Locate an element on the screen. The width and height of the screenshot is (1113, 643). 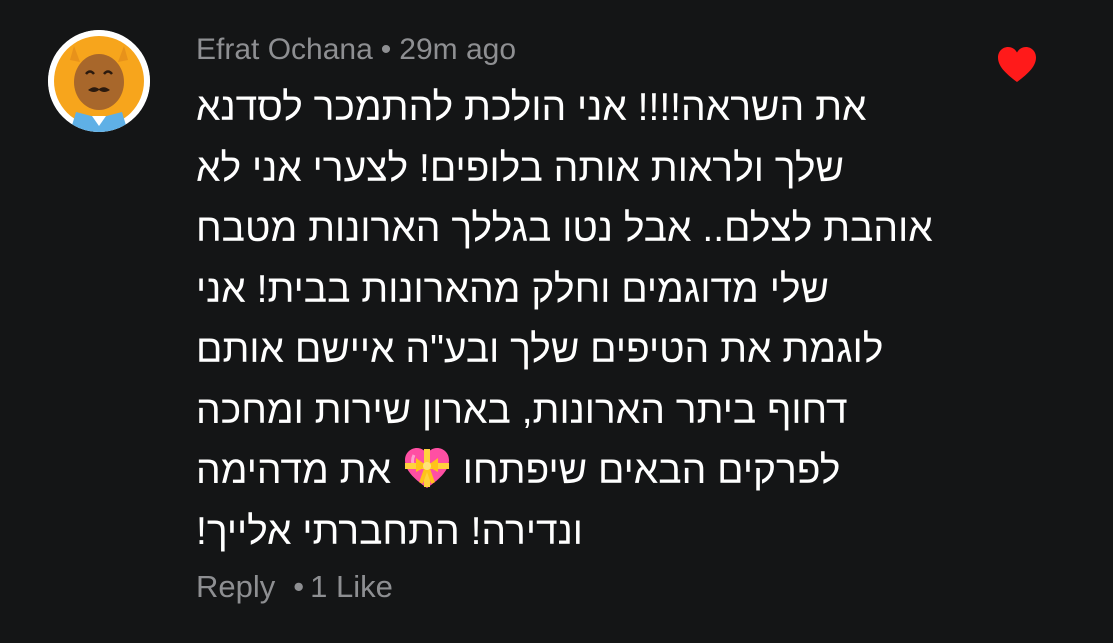
like-count: 1 Like is located at coordinates (351, 586).